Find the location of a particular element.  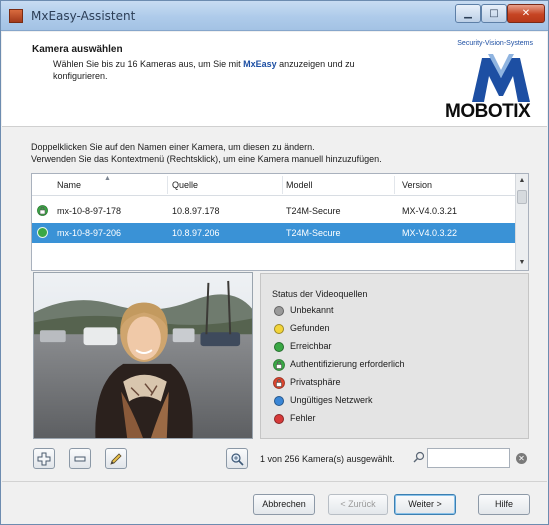

minimize-button: ▁ is located at coordinates (468, 13).